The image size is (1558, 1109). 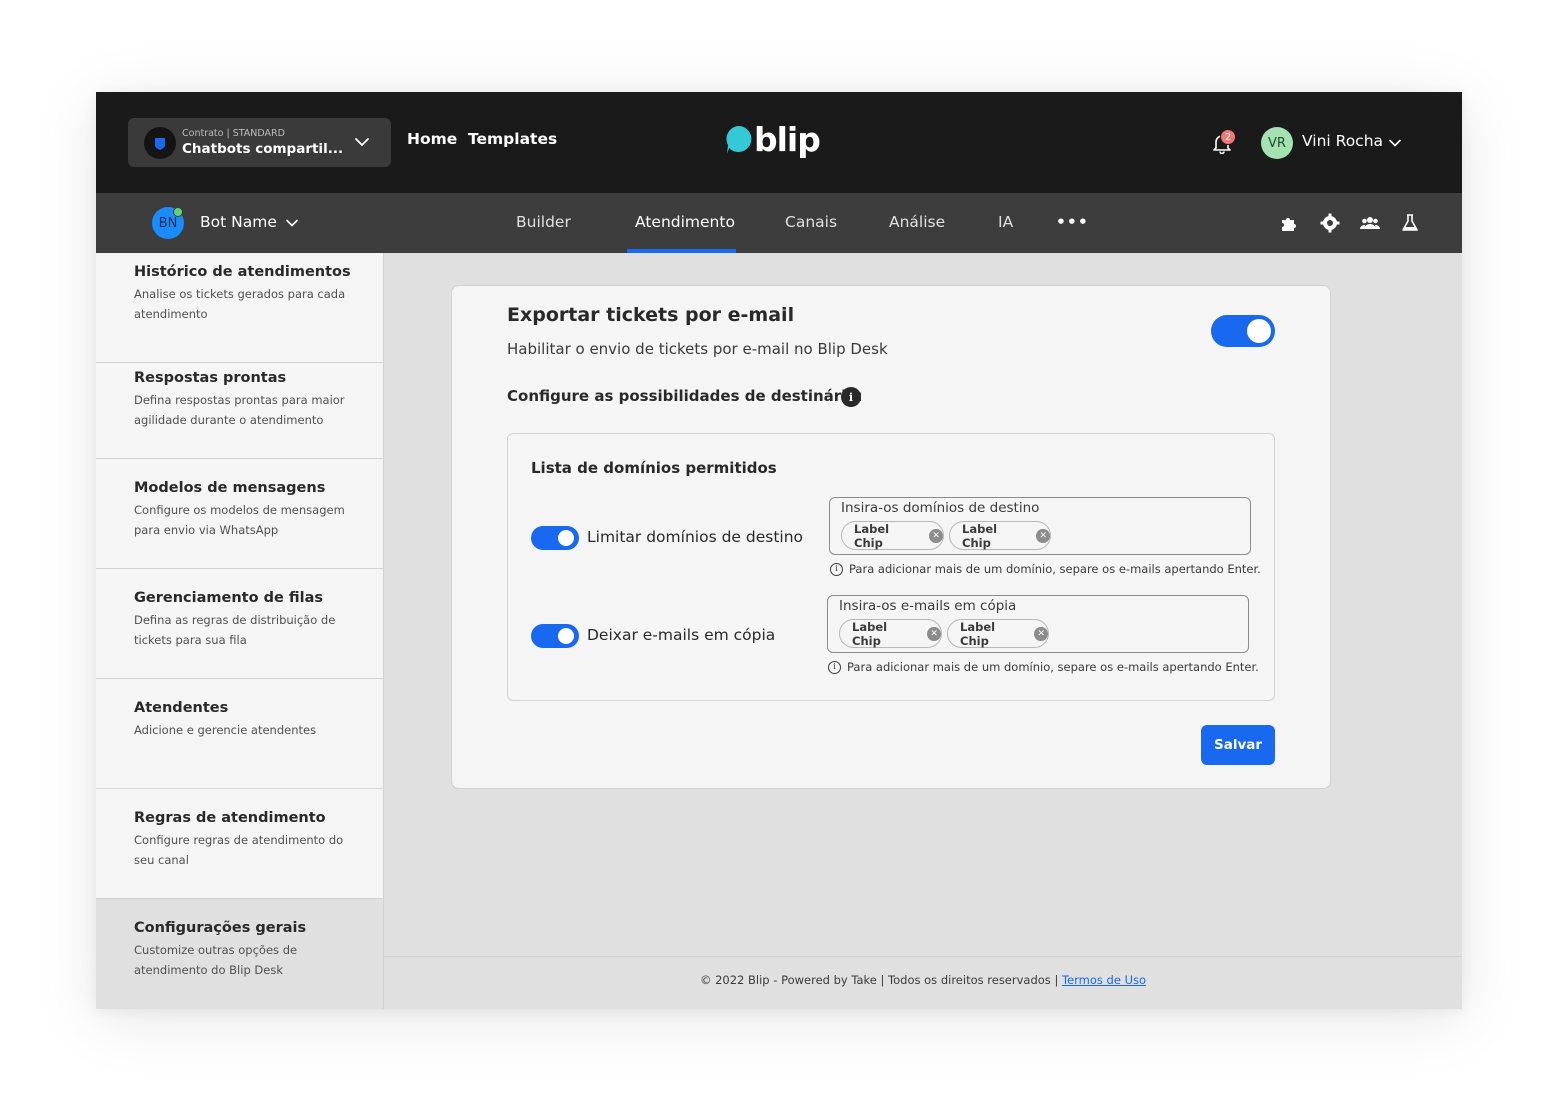 What do you see at coordinates (1243, 331) in the screenshot?
I see `export-email-toggle` at bounding box center [1243, 331].